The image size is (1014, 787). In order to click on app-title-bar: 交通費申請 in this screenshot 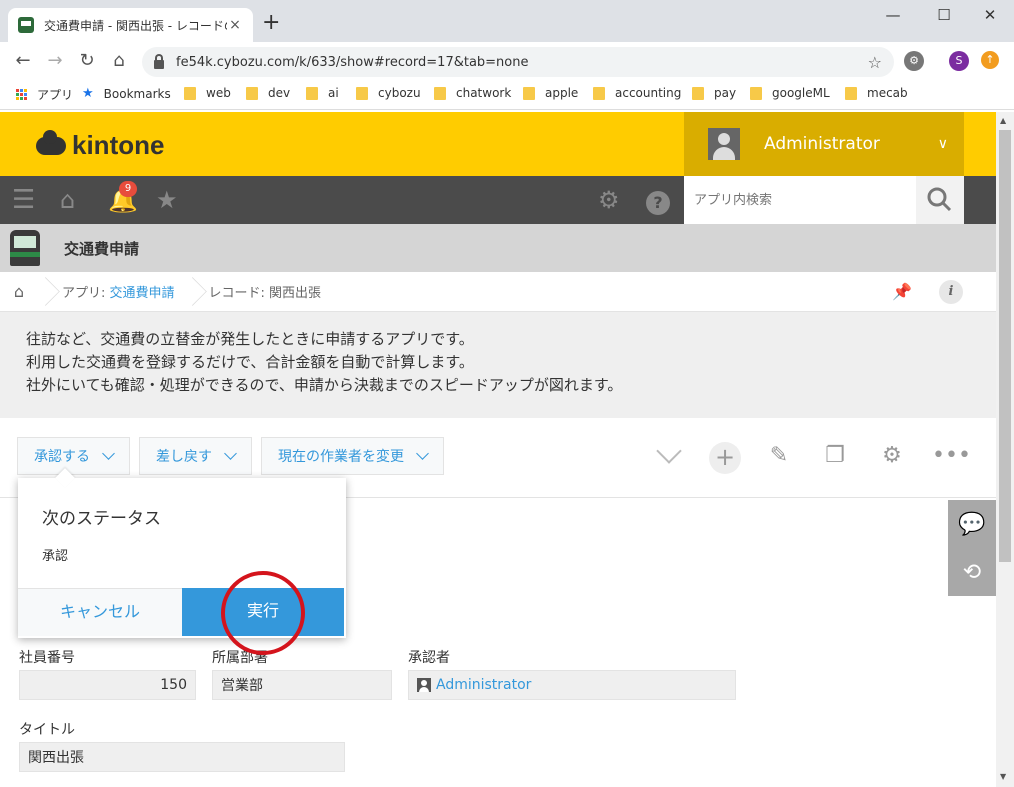, I will do `click(498, 248)`.